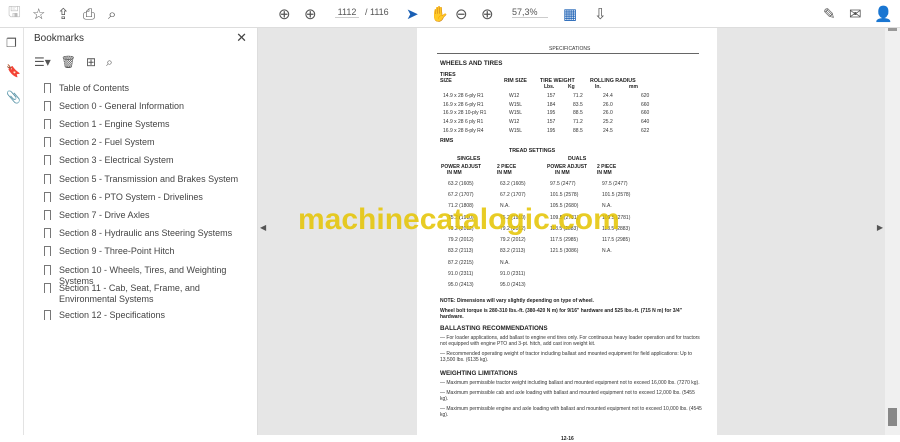 This screenshot has height=442, width=900. What do you see at coordinates (570, 14) in the screenshot?
I see `fit-page-icon: ▦` at bounding box center [570, 14].